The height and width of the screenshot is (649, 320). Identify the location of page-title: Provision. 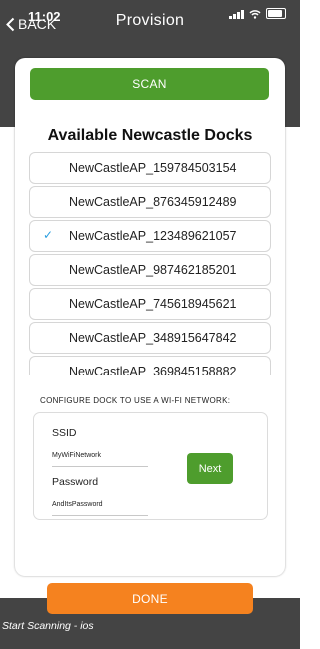
(150, 20).